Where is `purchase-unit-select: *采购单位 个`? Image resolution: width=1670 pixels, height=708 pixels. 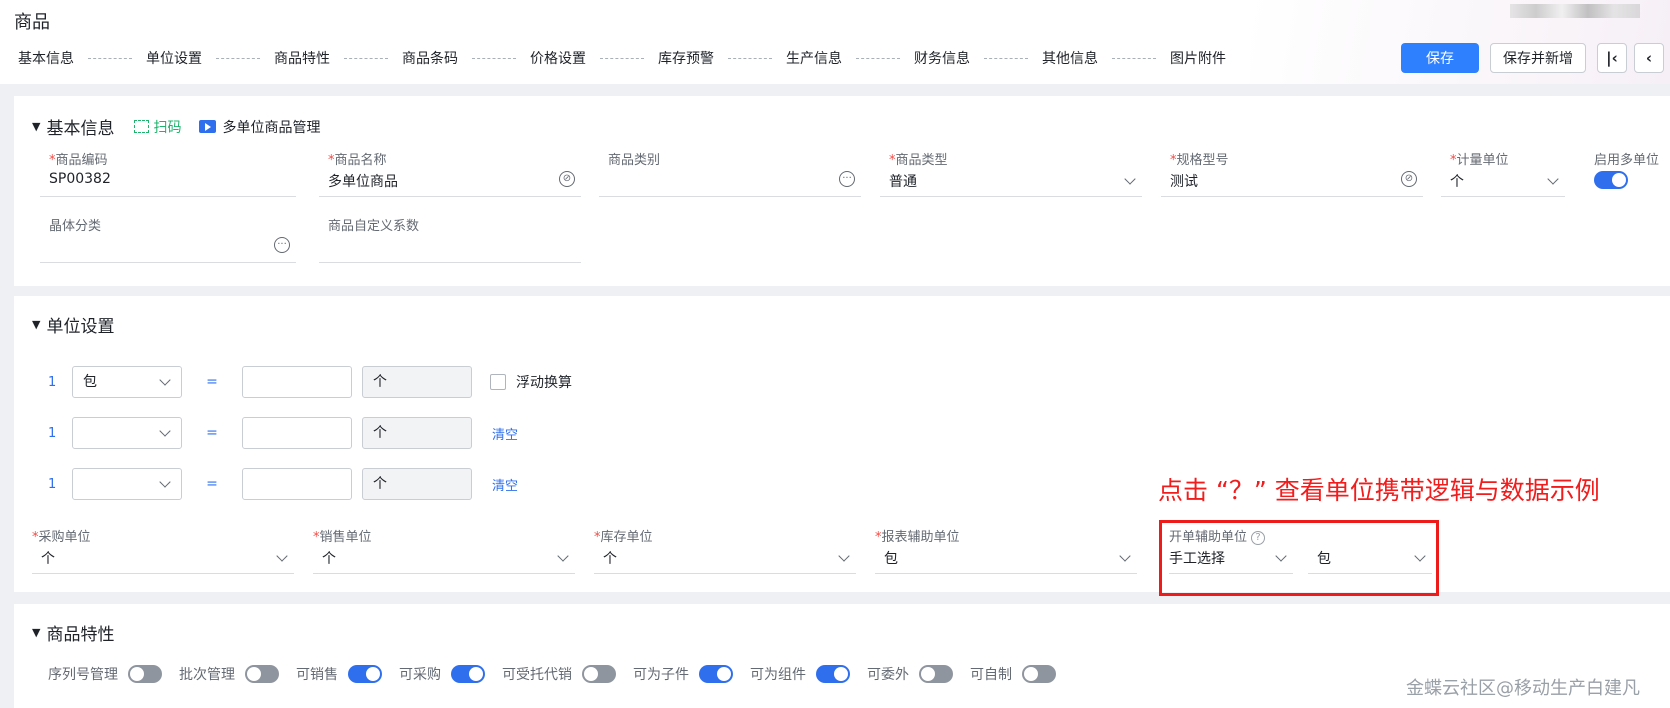
purchase-unit-select: *采购单位 个 is located at coordinates (163, 550).